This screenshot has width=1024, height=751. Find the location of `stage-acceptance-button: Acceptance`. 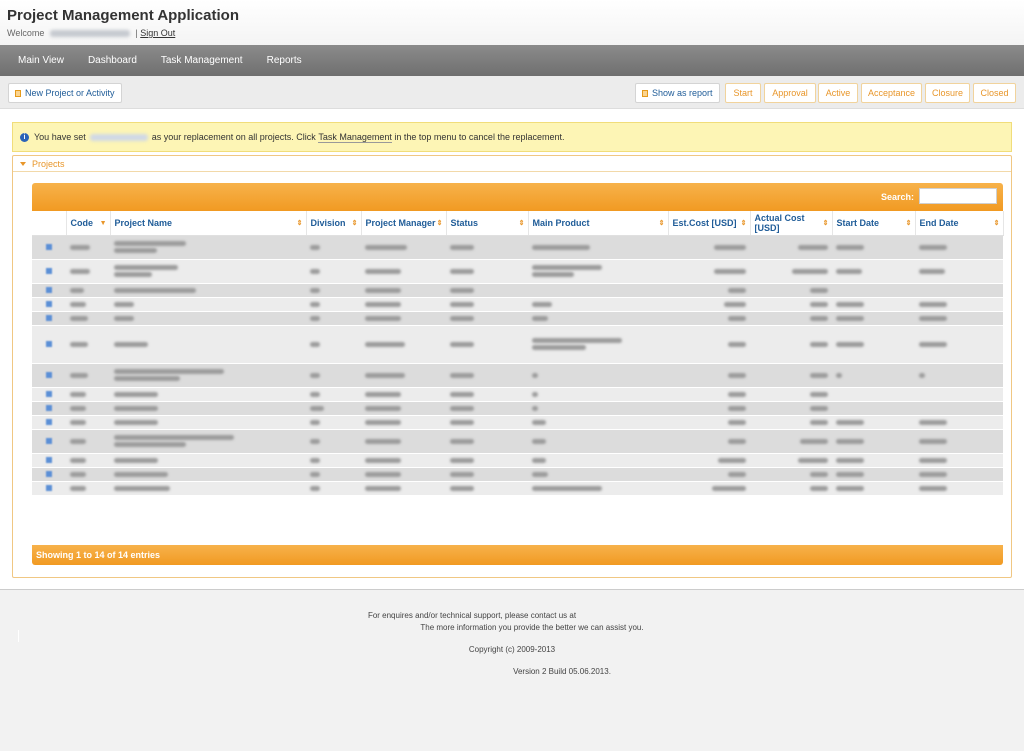

stage-acceptance-button: Acceptance is located at coordinates (891, 93).